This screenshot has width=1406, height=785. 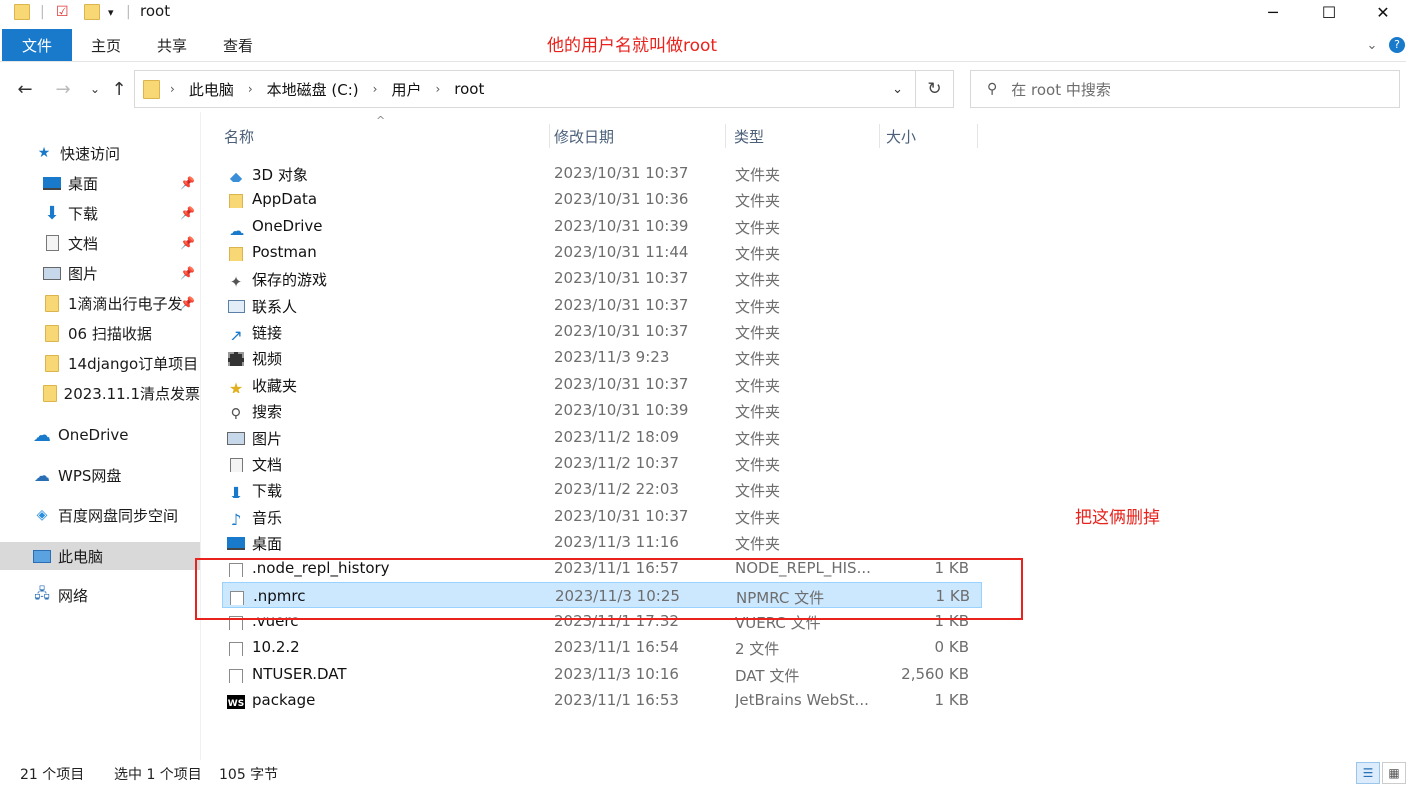 I want to click on selection-size: 105 字节, so click(x=249, y=775).